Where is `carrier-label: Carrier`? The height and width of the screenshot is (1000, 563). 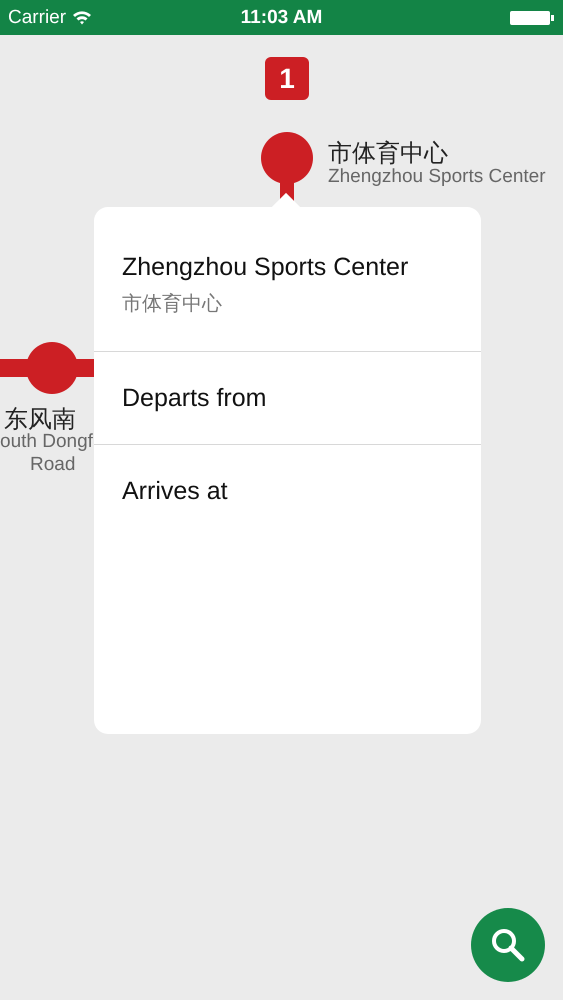
carrier-label: Carrier is located at coordinates (37, 17).